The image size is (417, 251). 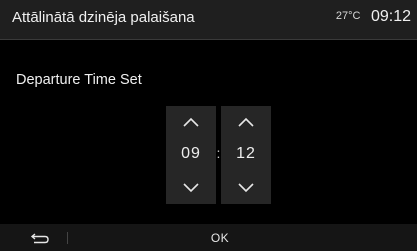 I want to click on status-area: 27°C 09:12, so click(x=373, y=17).